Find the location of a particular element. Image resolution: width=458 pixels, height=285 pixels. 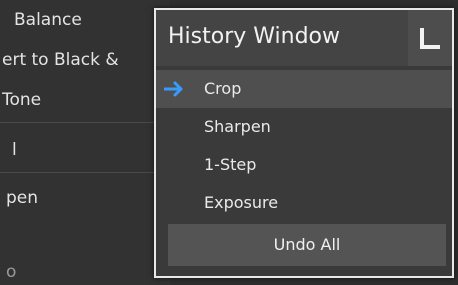

history-item-sharpen: Sharpen is located at coordinates (304, 127).